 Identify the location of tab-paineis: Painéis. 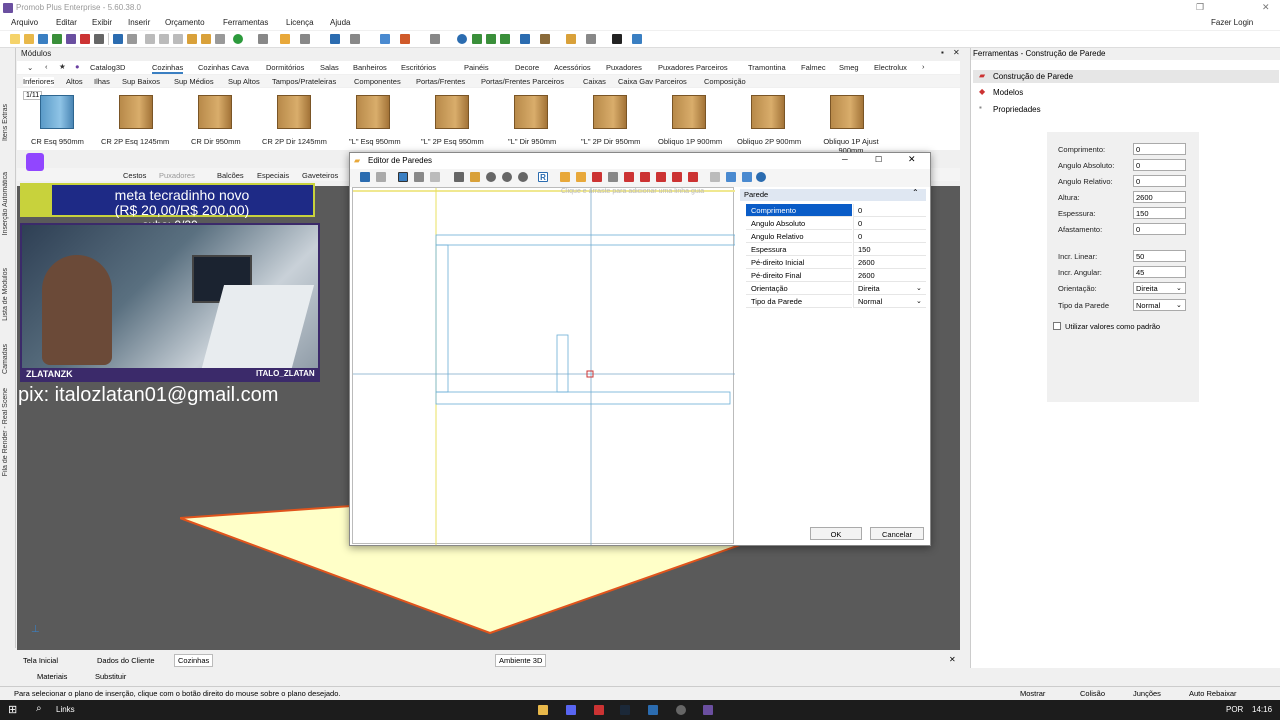
(476, 67).